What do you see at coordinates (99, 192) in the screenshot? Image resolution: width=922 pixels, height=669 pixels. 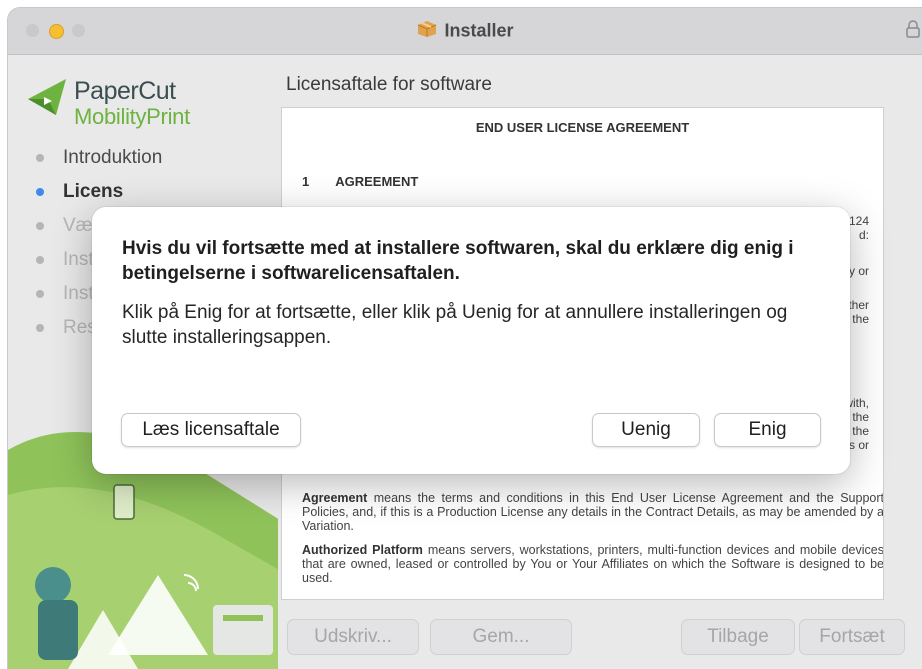 I see `step-license: Licens` at bounding box center [99, 192].